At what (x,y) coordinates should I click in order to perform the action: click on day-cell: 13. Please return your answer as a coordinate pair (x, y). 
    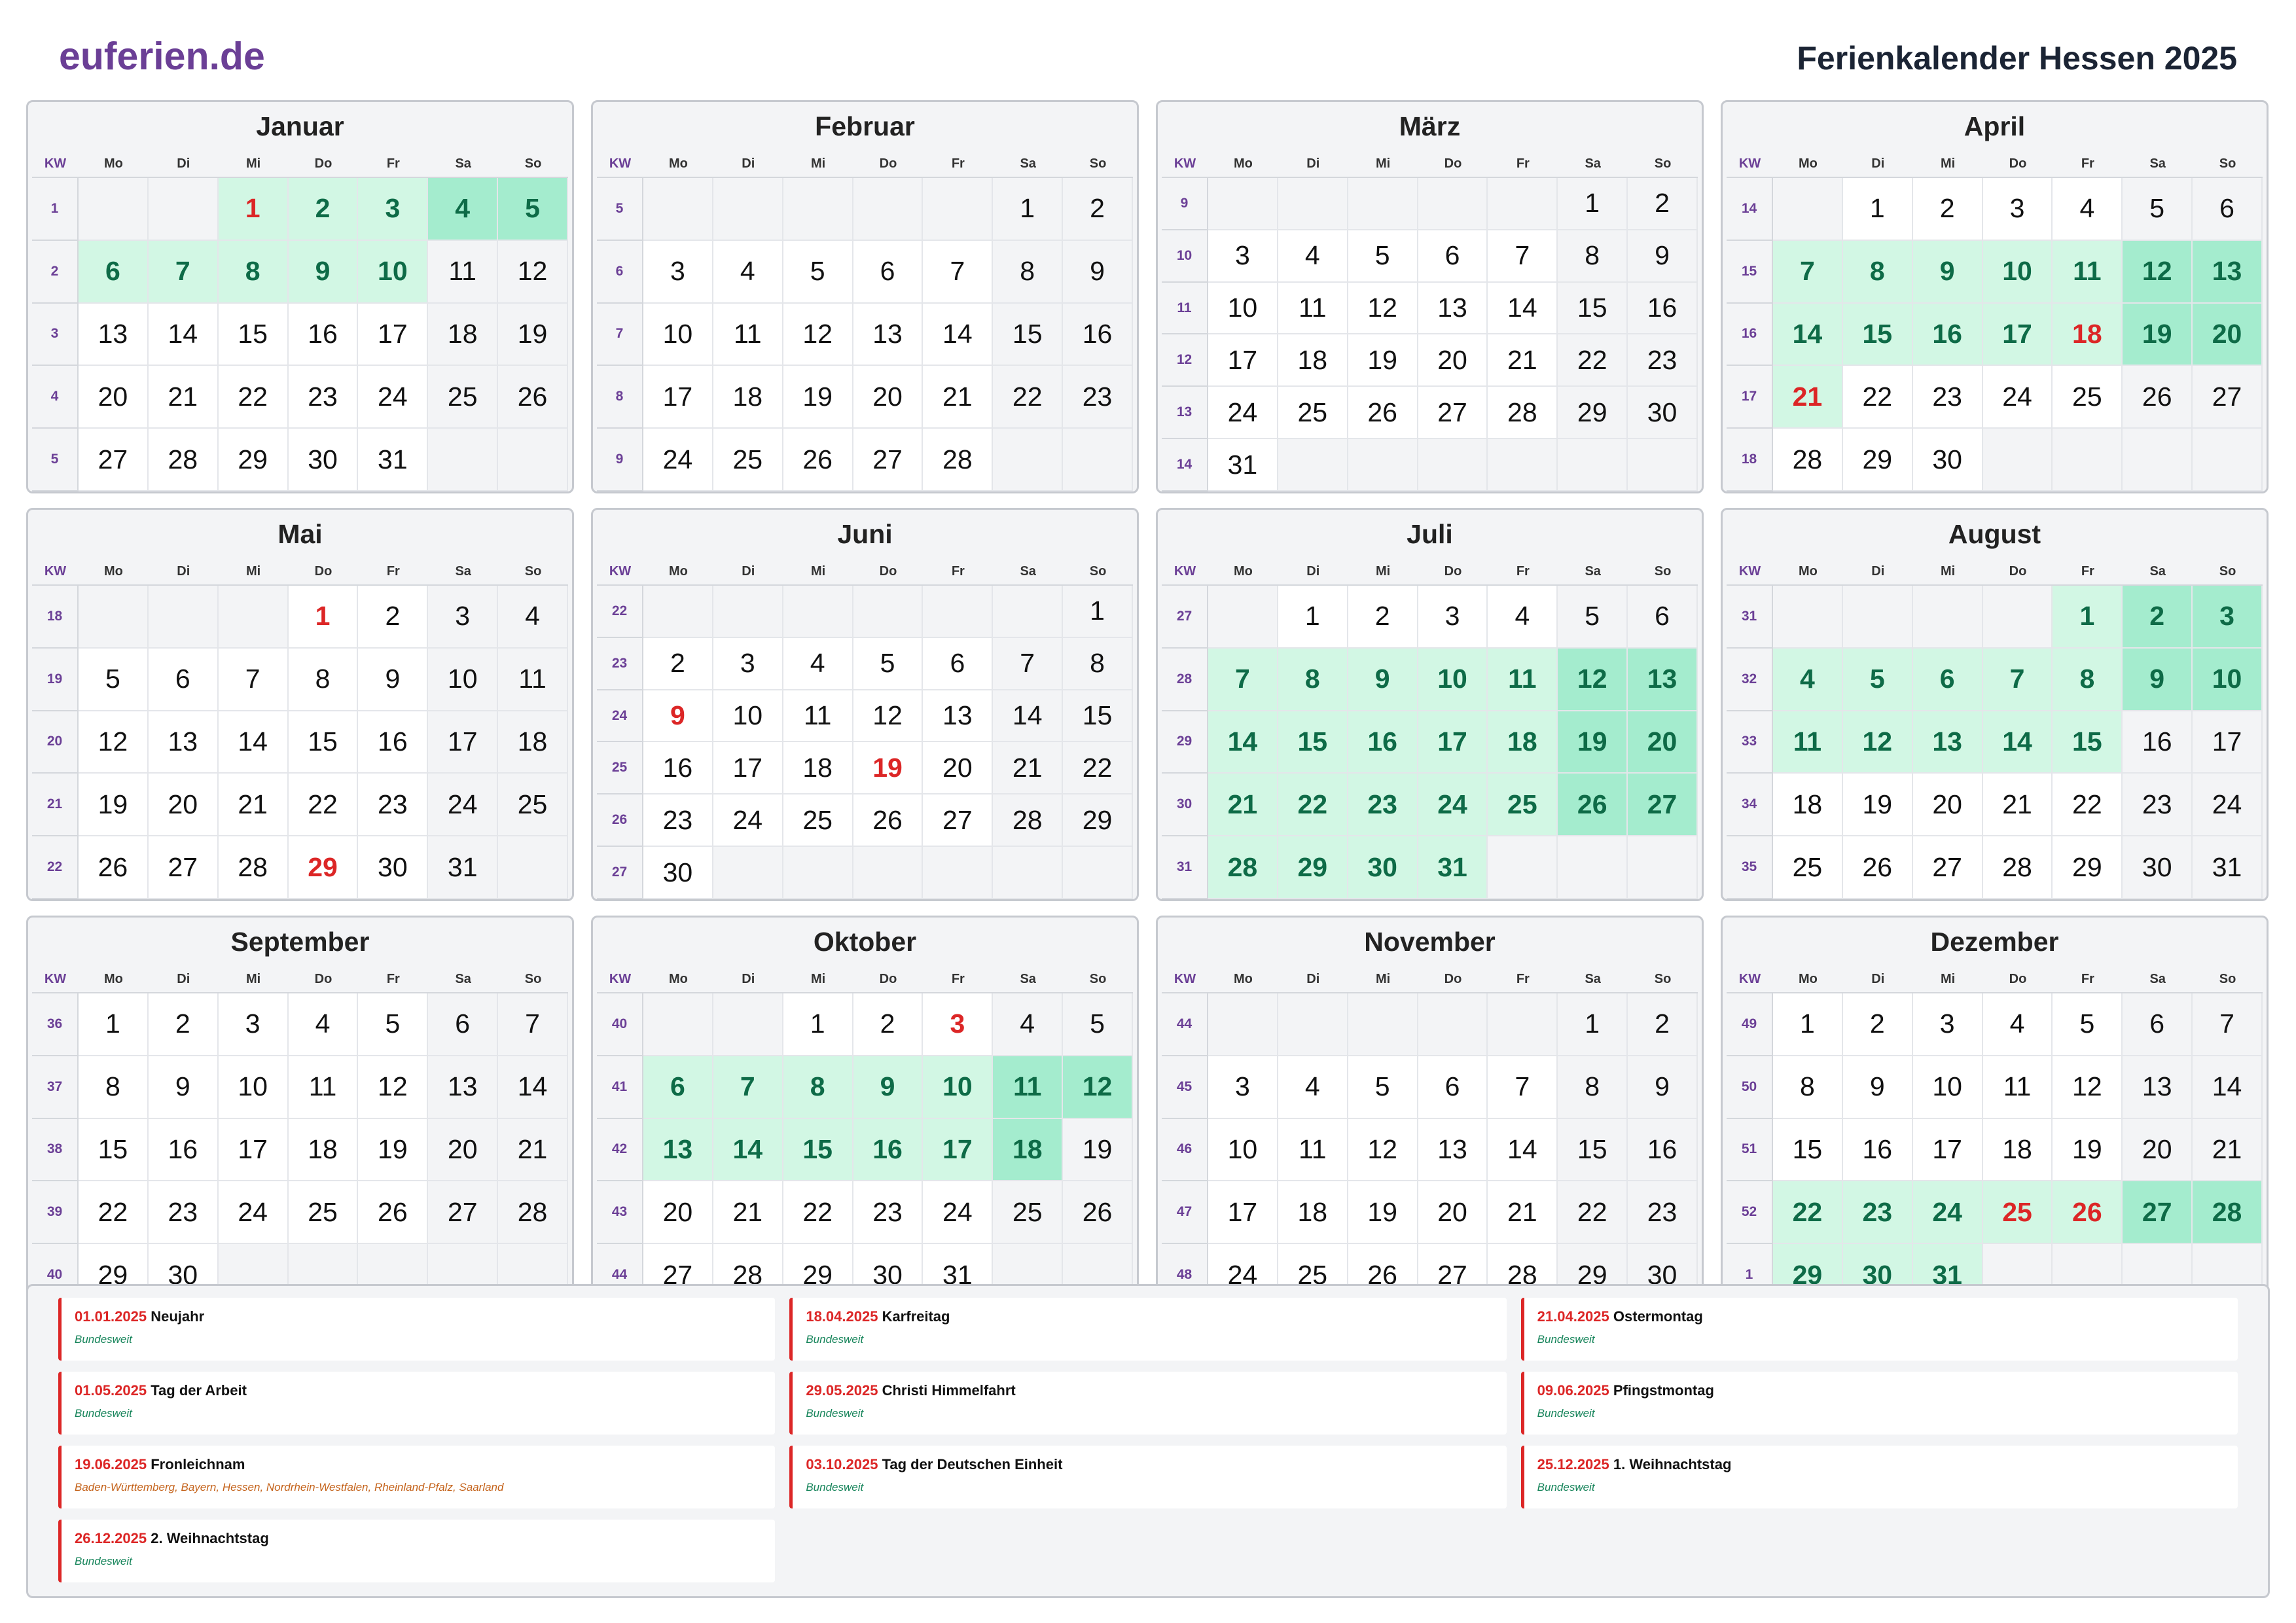
    Looking at the image, I should click on (1453, 308).